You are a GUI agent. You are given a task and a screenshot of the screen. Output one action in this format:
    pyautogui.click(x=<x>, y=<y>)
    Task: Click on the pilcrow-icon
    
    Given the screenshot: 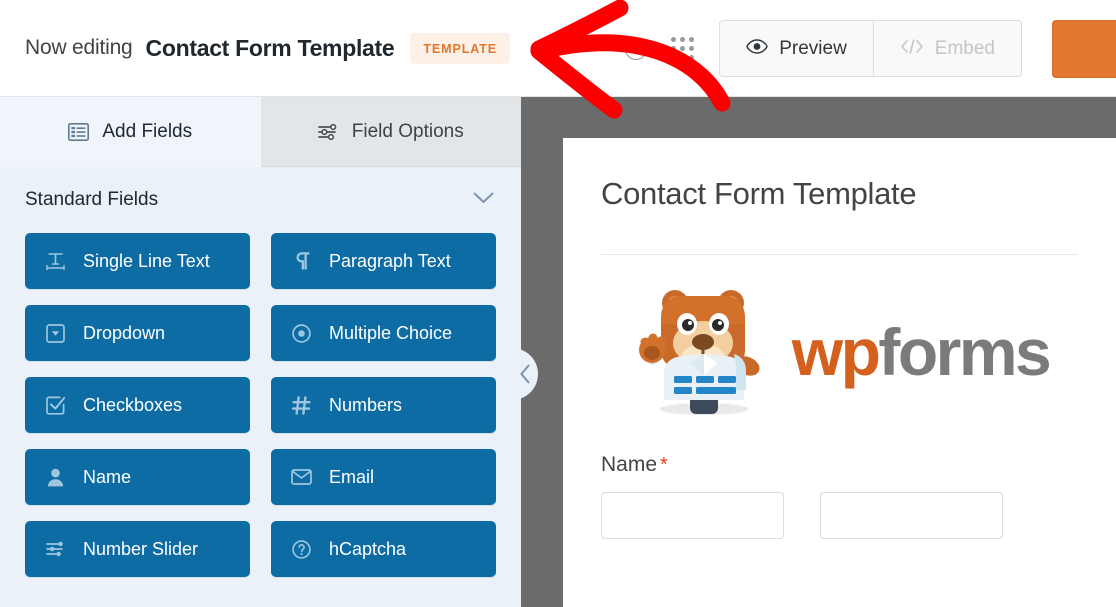 What is the action you would take?
    pyautogui.click(x=301, y=261)
    